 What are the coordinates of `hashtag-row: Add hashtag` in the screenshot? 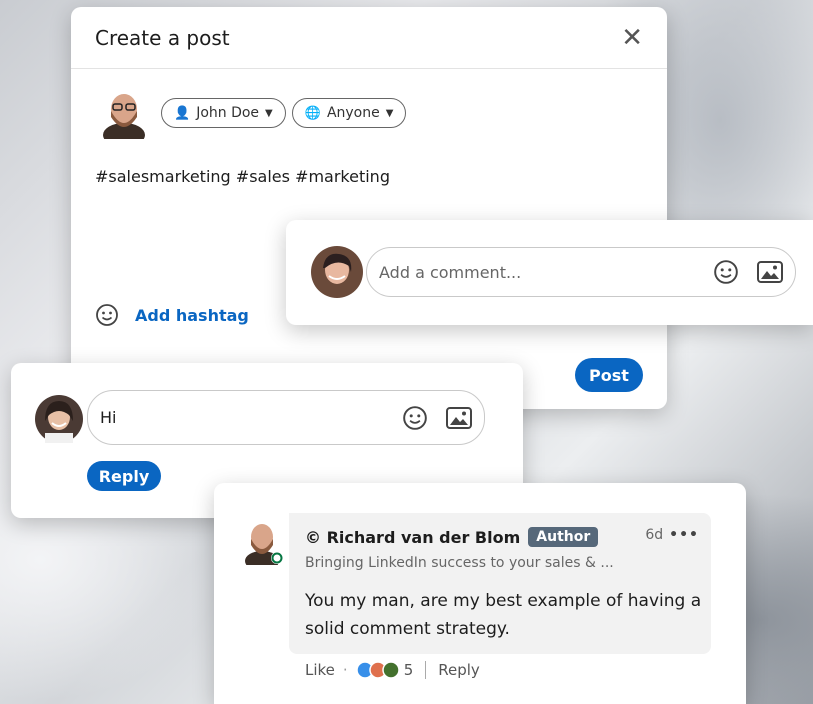 It's located at (172, 315).